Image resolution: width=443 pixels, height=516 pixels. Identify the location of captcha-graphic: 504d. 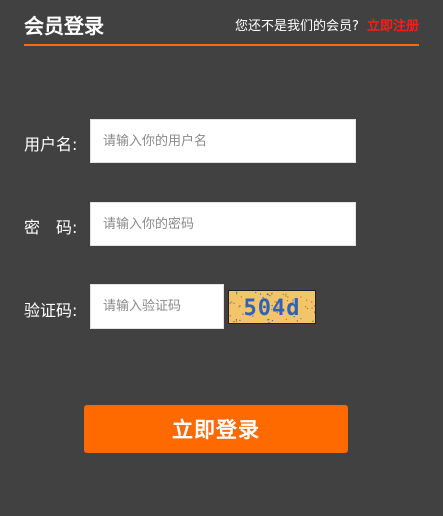
(272, 307).